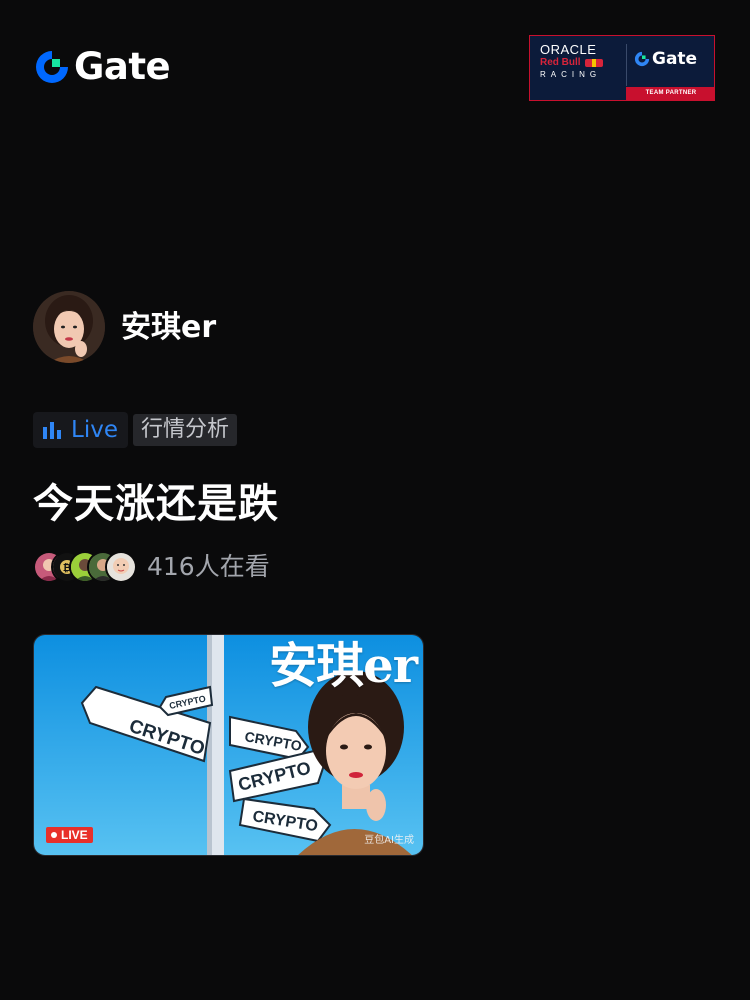 This screenshot has height=1000, width=750. Describe the element at coordinates (343, 666) in the screenshot. I see `thumbnail-name-overlay: 安琪er` at that location.